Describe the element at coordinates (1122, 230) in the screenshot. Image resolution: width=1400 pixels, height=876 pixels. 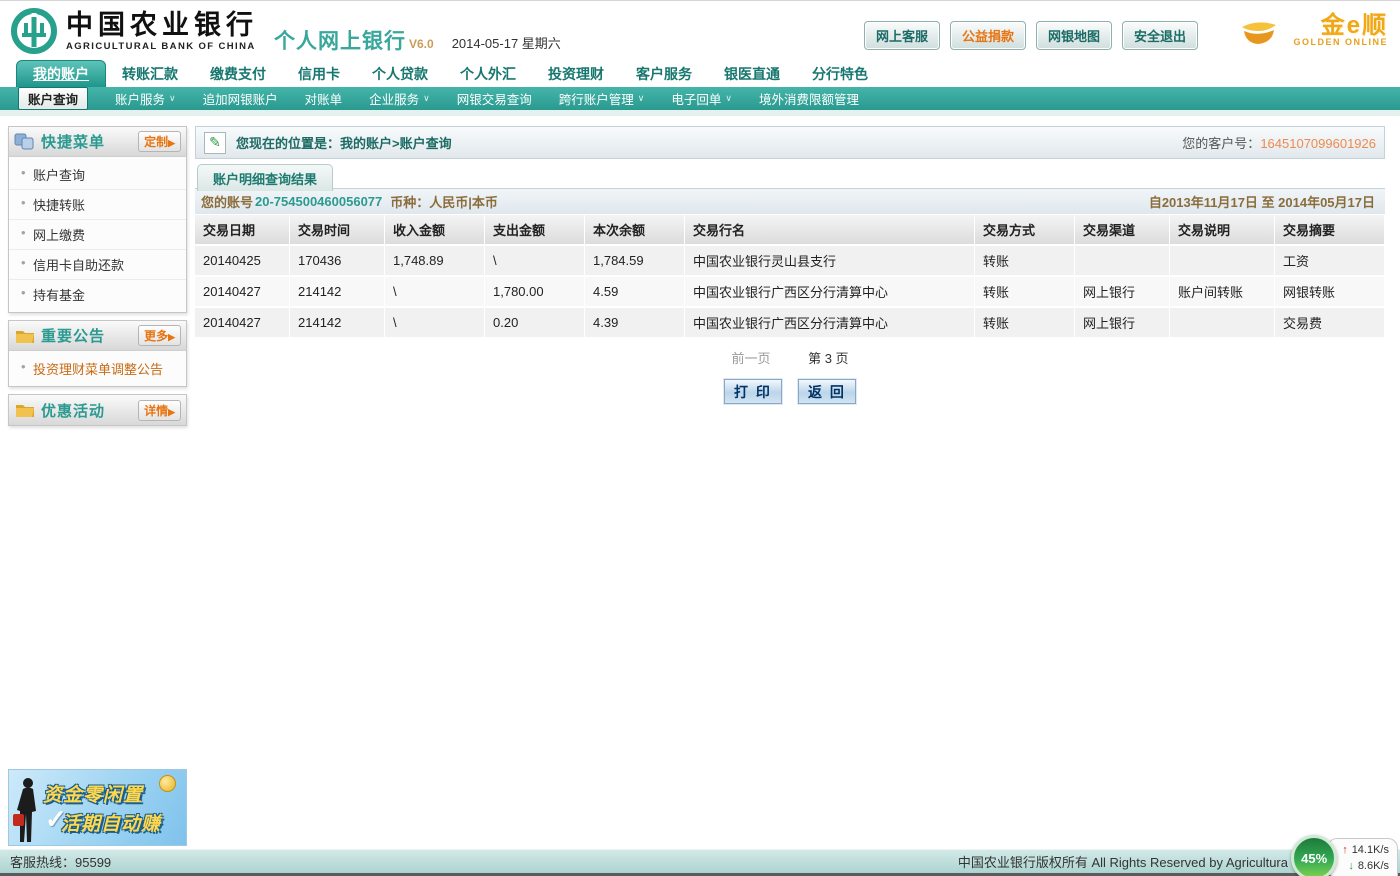
I see `table-header-cell: 交易渠道` at that location.